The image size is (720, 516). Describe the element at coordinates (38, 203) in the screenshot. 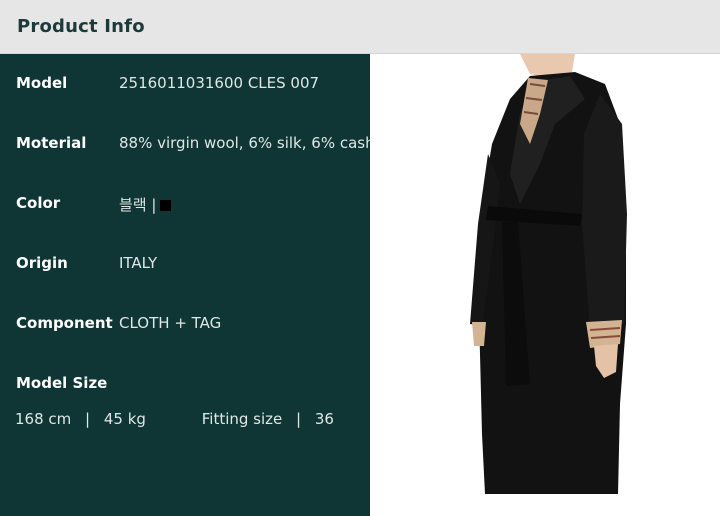

I see `spec-label-color: Color` at that location.